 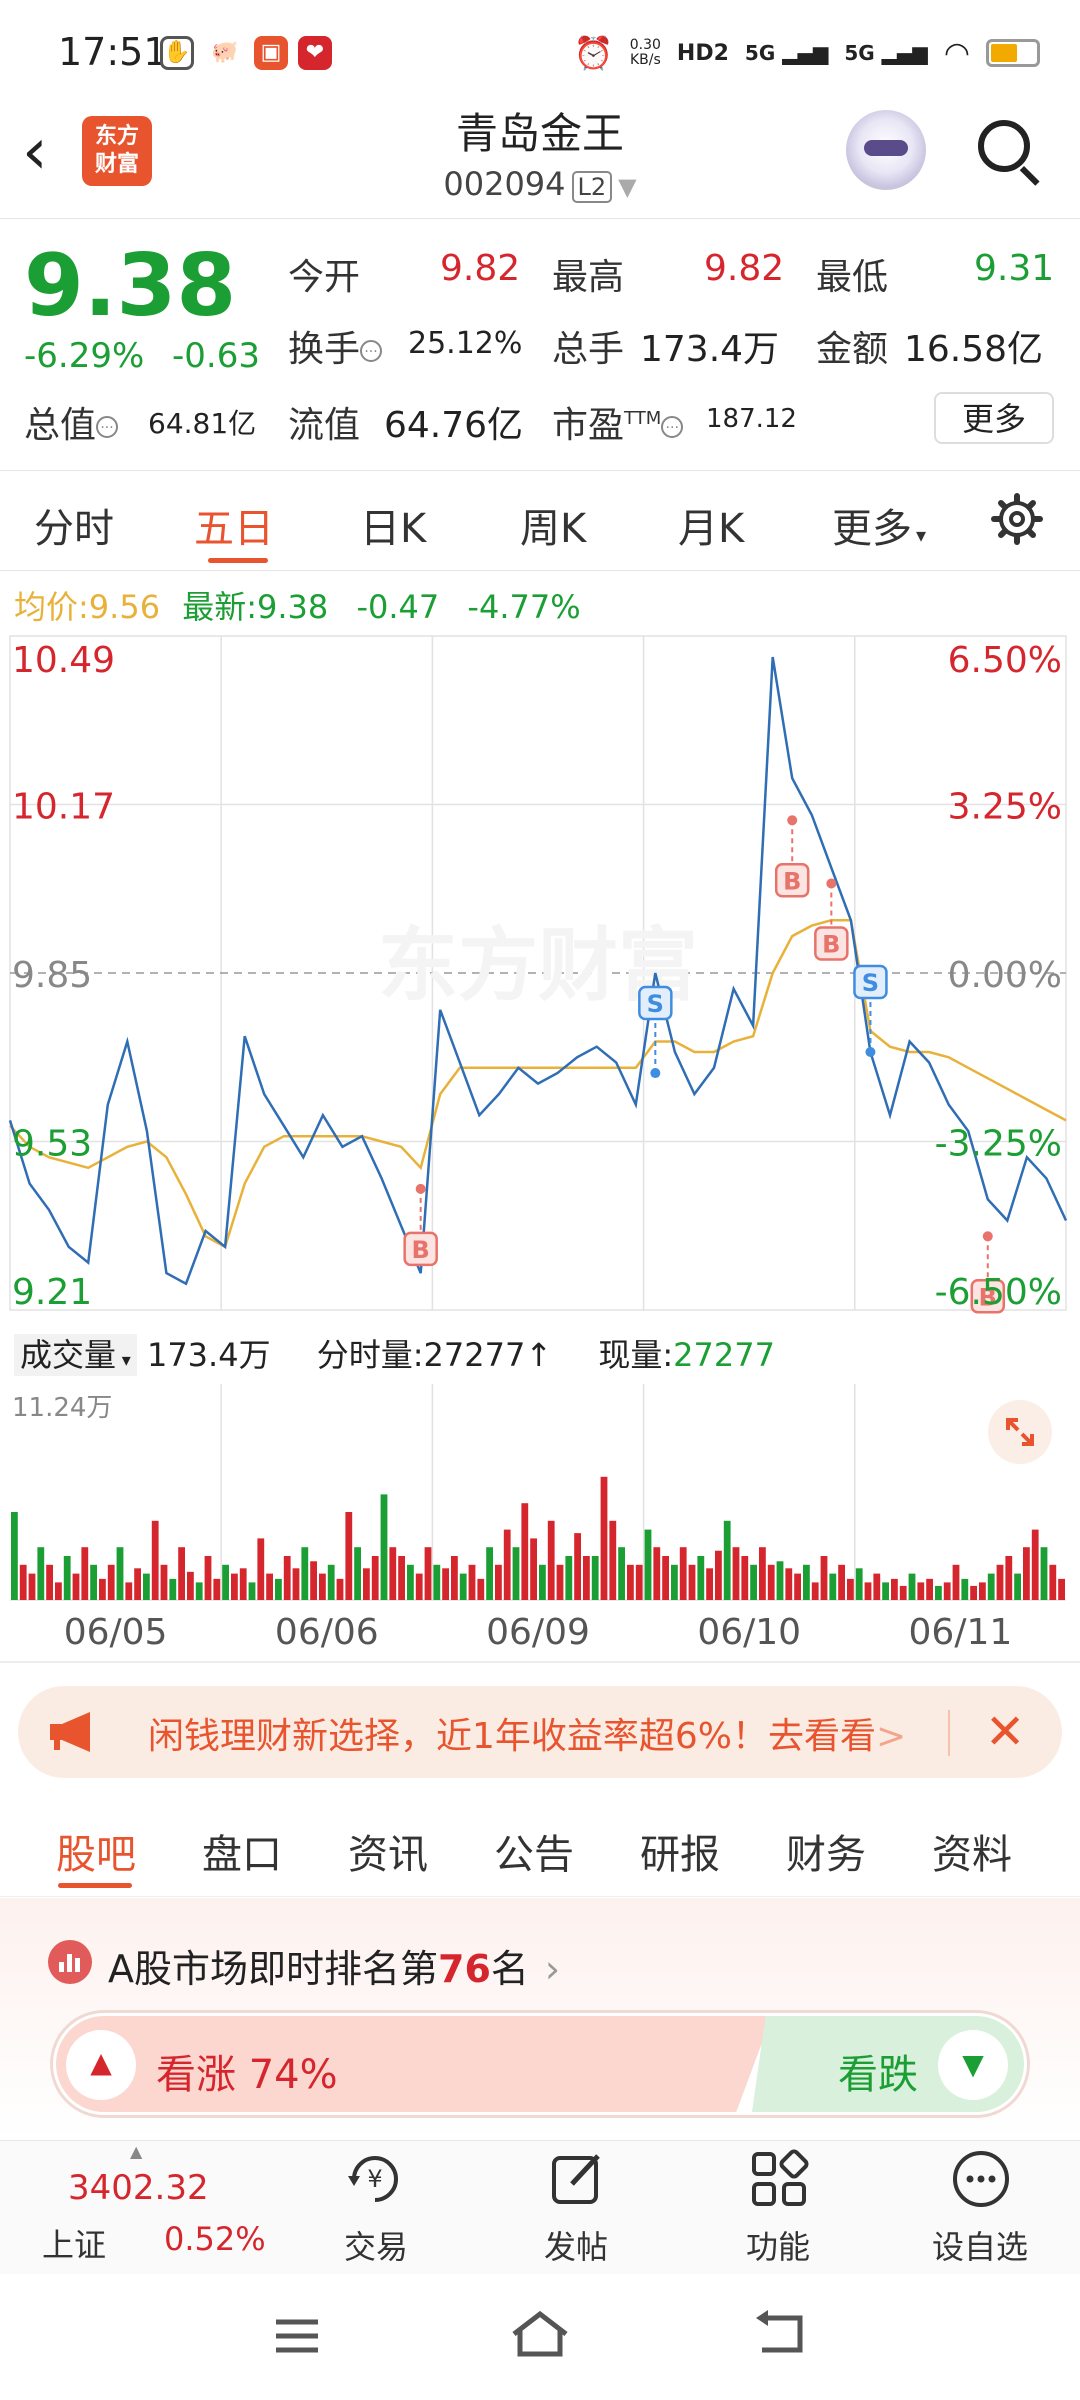 I want to click on promo-text: 闲钱理财新选择，近1年收益率超6%！去看看>, so click(x=527, y=1733).